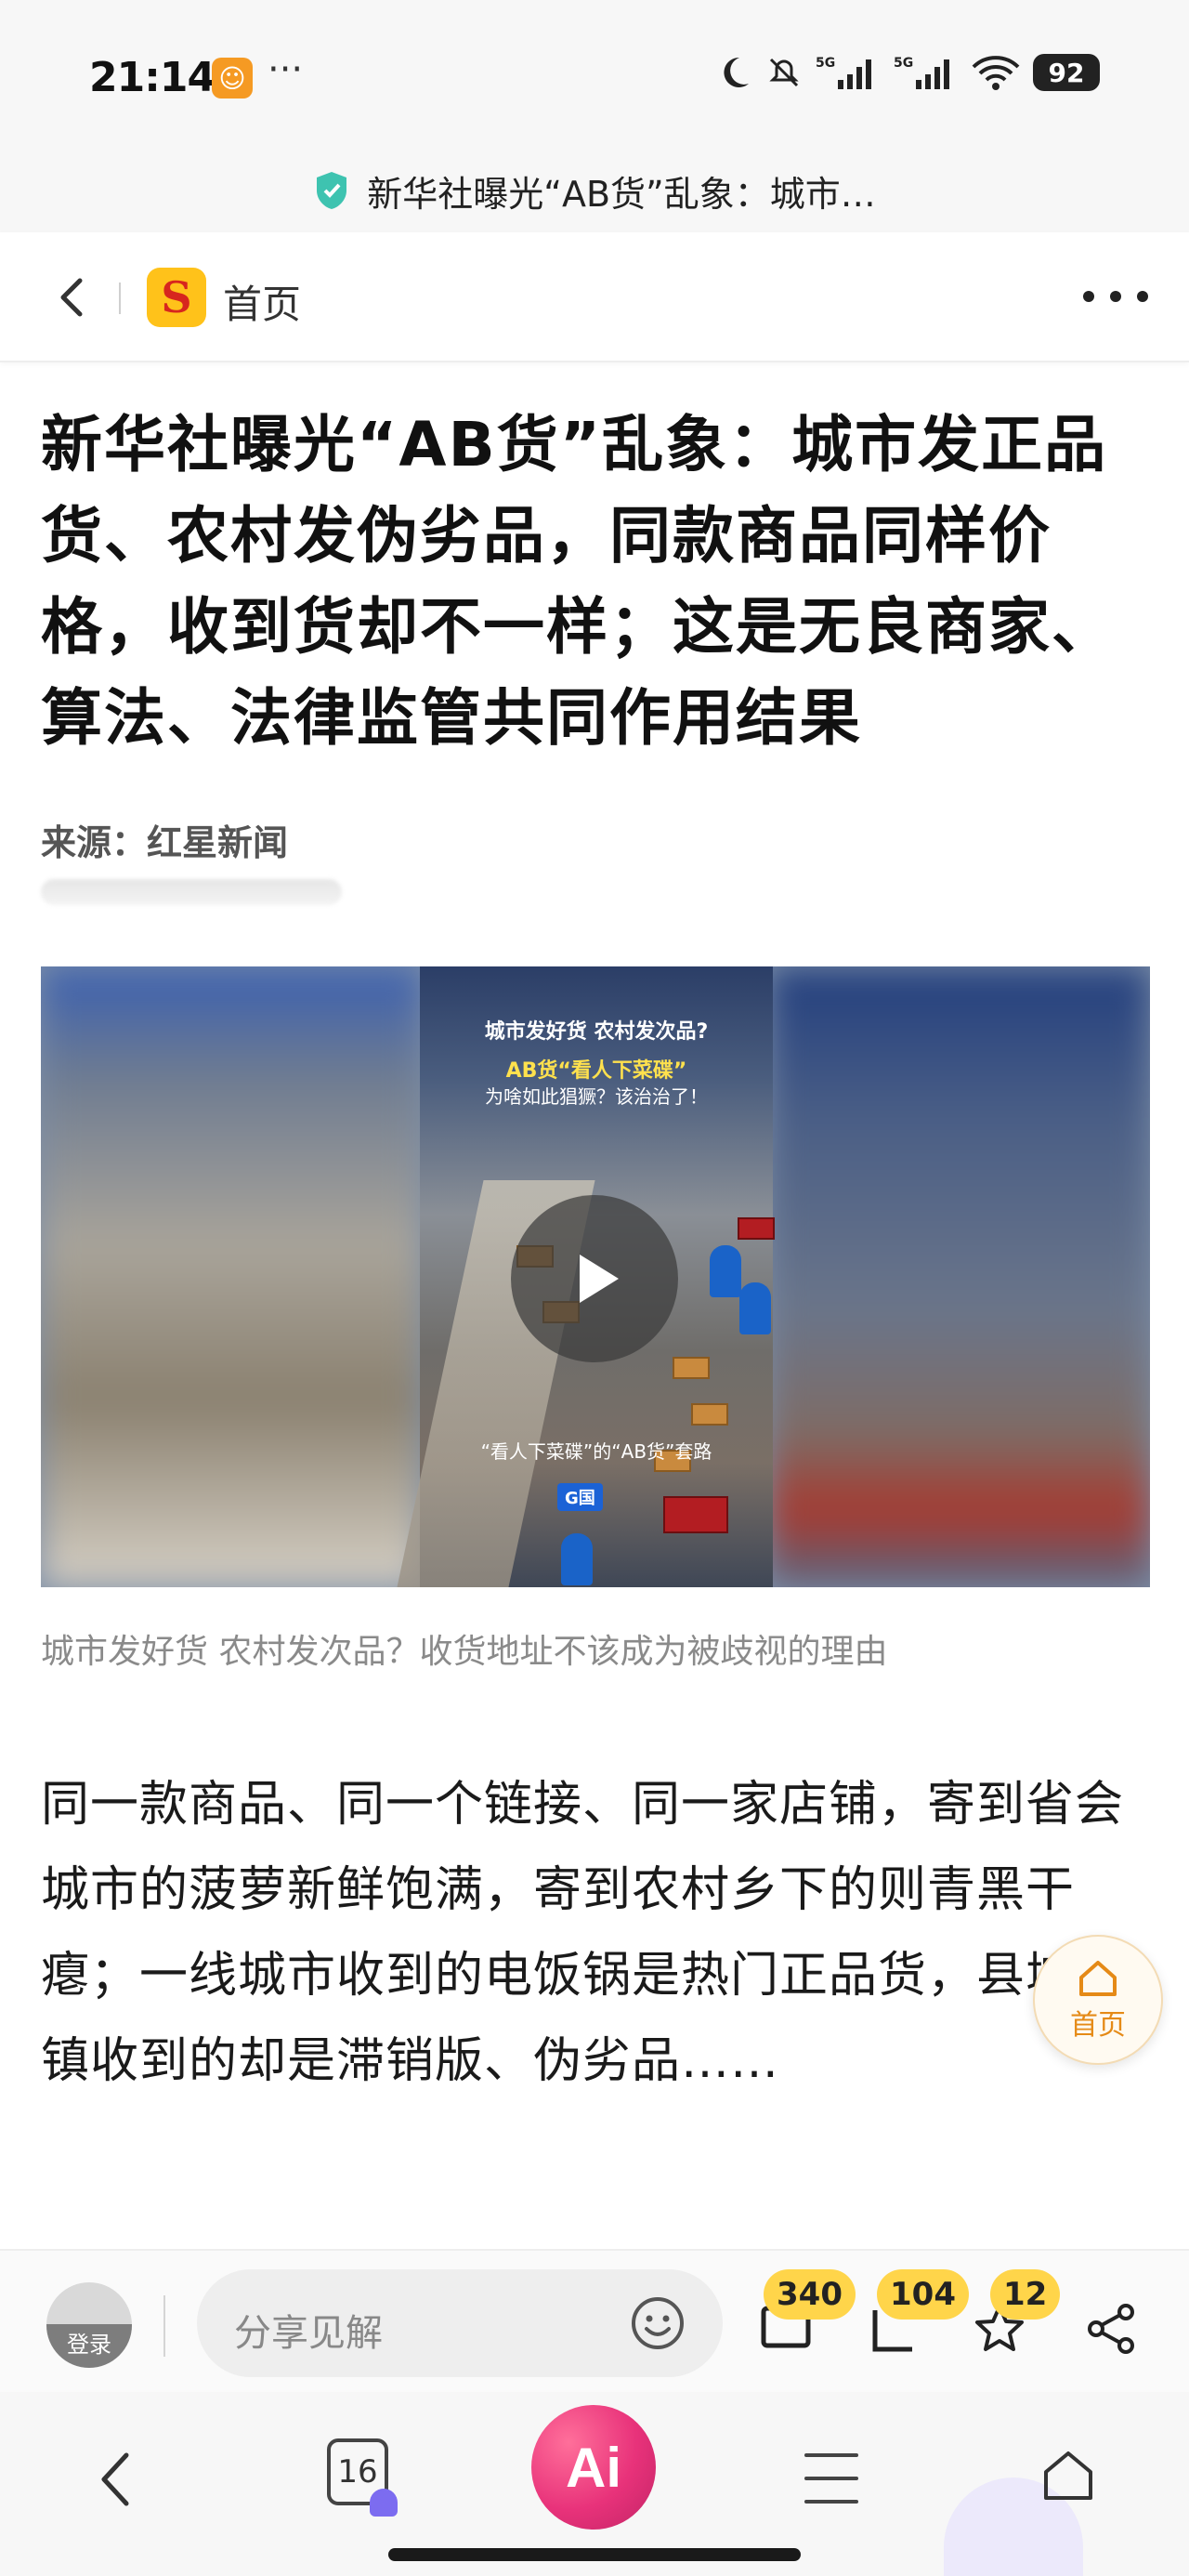  What do you see at coordinates (1068, 2475) in the screenshot?
I see `browser-home-icon` at bounding box center [1068, 2475].